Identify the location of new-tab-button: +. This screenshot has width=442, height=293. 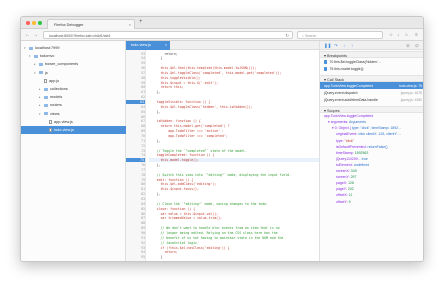
(141, 22).